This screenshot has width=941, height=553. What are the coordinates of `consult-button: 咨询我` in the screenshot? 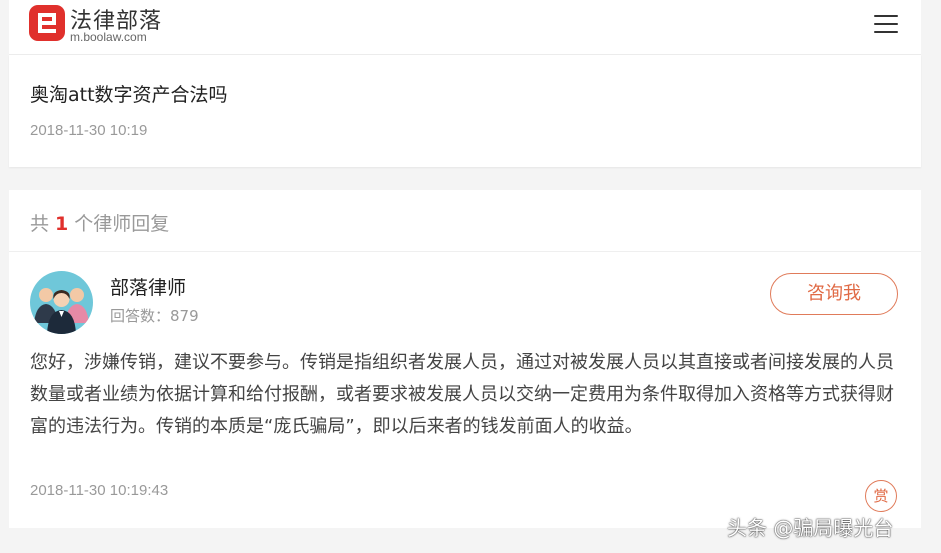 It's located at (834, 294).